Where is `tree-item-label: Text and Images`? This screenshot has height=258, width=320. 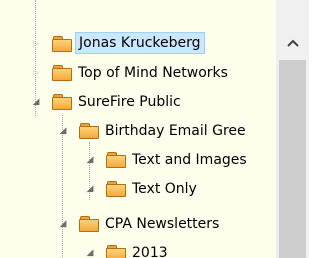 tree-item-label: Text and Images is located at coordinates (189, 160).